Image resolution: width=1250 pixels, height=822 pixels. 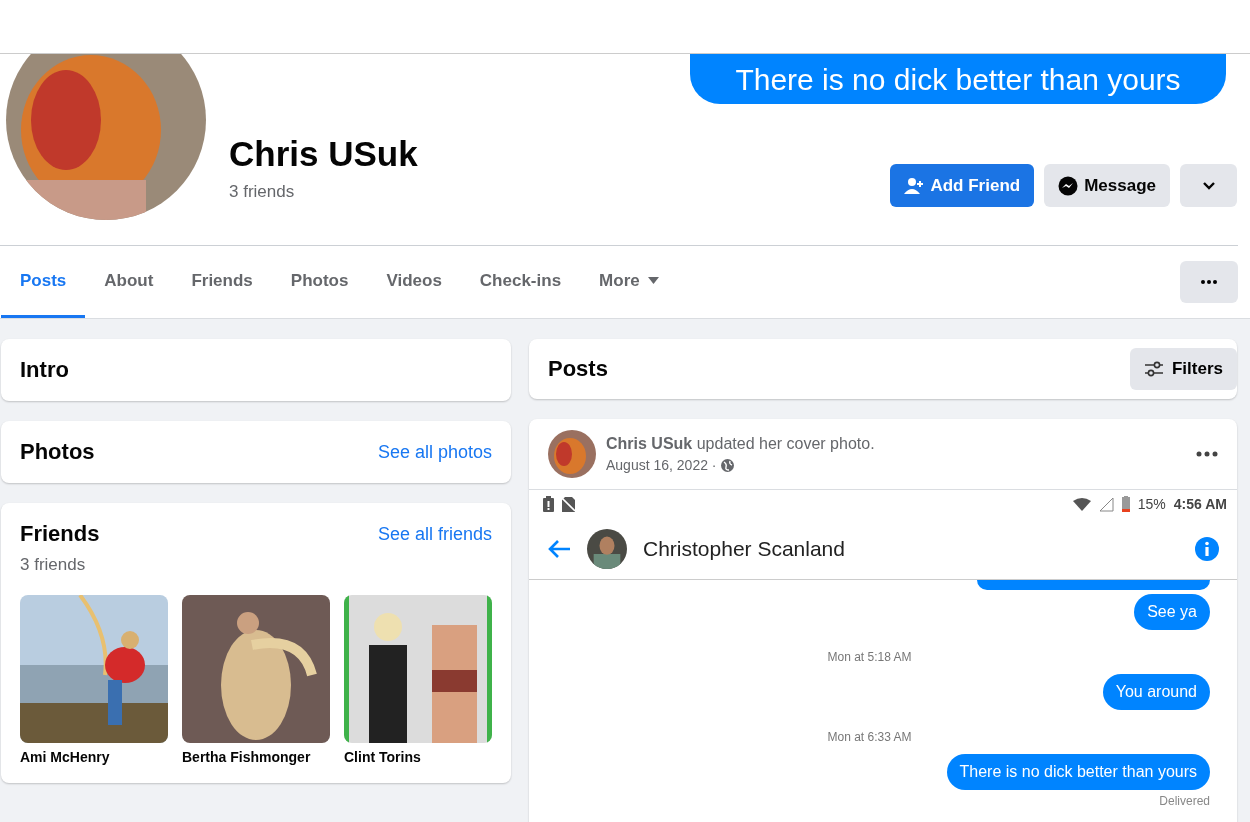 What do you see at coordinates (1068, 185) in the screenshot?
I see `messenger-icon` at bounding box center [1068, 185].